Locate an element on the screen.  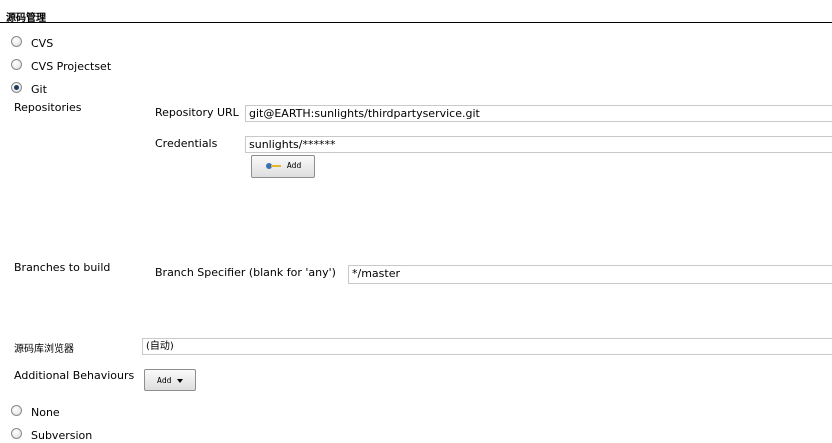
radio-cvs-projectset is located at coordinates (16, 64).